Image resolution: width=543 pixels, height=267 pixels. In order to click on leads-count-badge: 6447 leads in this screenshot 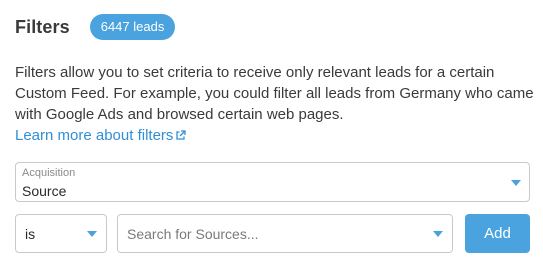, I will do `click(132, 27)`.